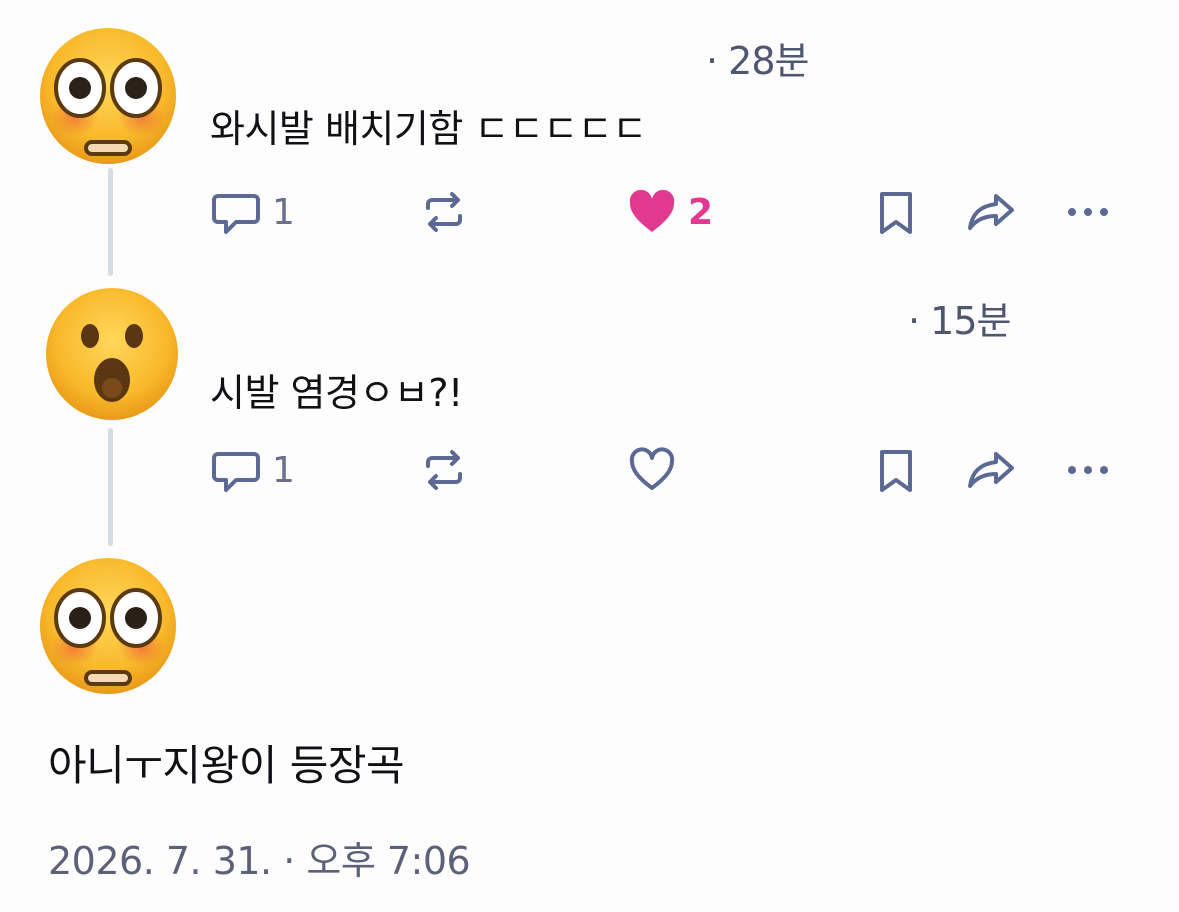 The width and height of the screenshot is (1179, 912). I want to click on hushed-face-icon, so click(112, 354).